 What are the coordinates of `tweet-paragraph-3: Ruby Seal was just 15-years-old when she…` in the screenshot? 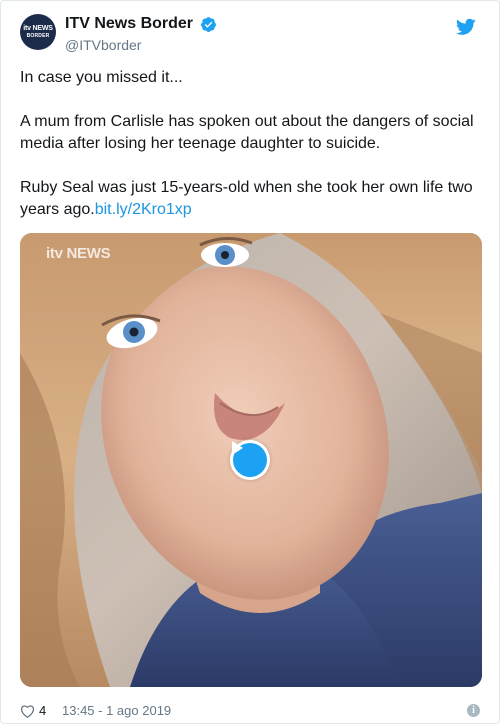 It's located at (251, 199).